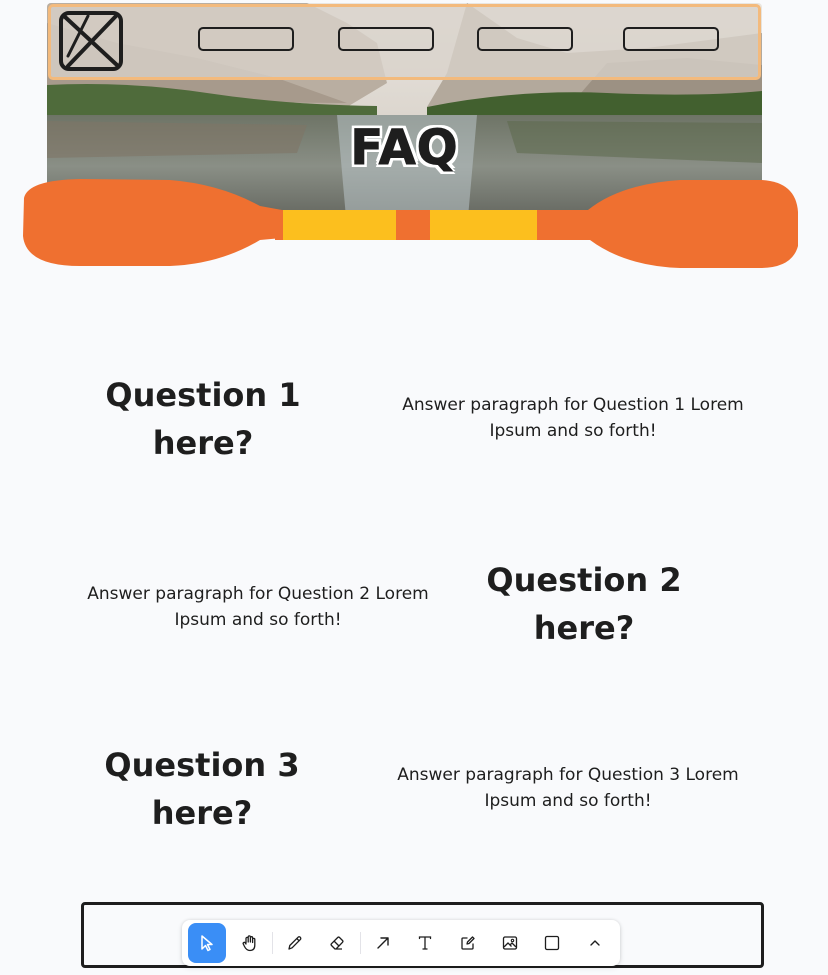  What do you see at coordinates (91, 41) in the screenshot?
I see `logo-placeholder-icon` at bounding box center [91, 41].